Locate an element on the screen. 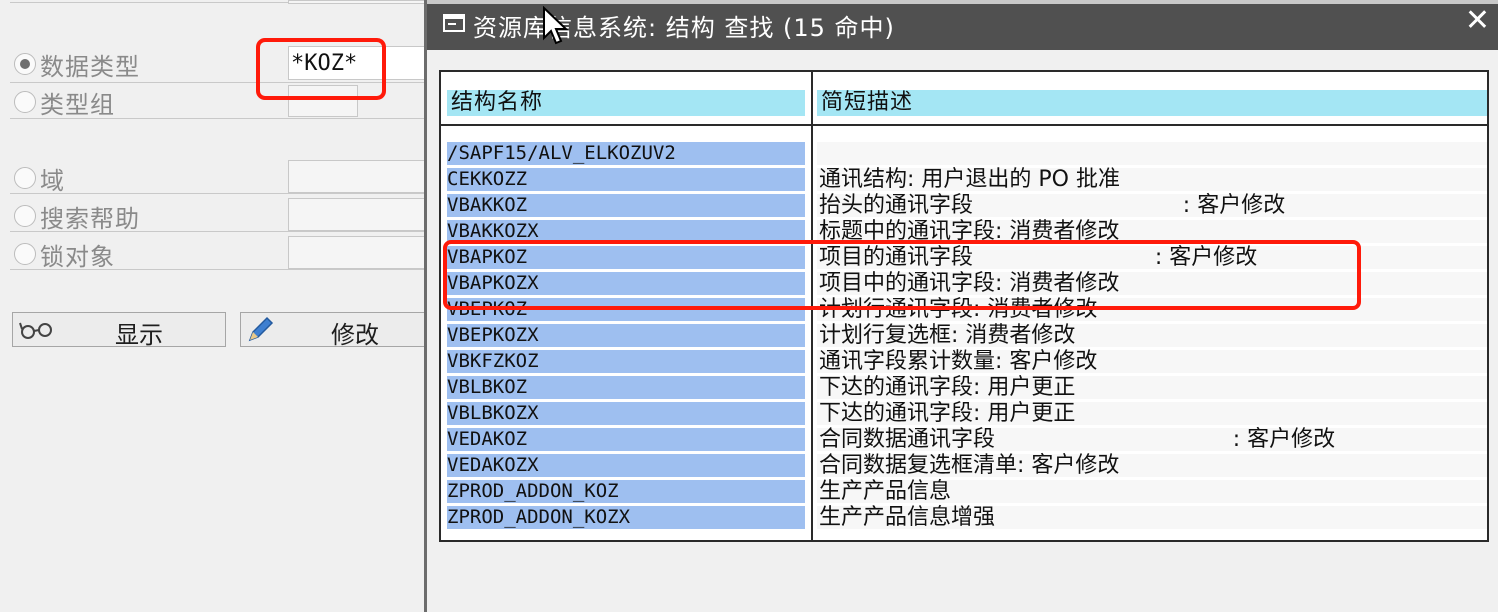 The height and width of the screenshot is (612, 1498). radio-label: 类型组 is located at coordinates (77, 104).